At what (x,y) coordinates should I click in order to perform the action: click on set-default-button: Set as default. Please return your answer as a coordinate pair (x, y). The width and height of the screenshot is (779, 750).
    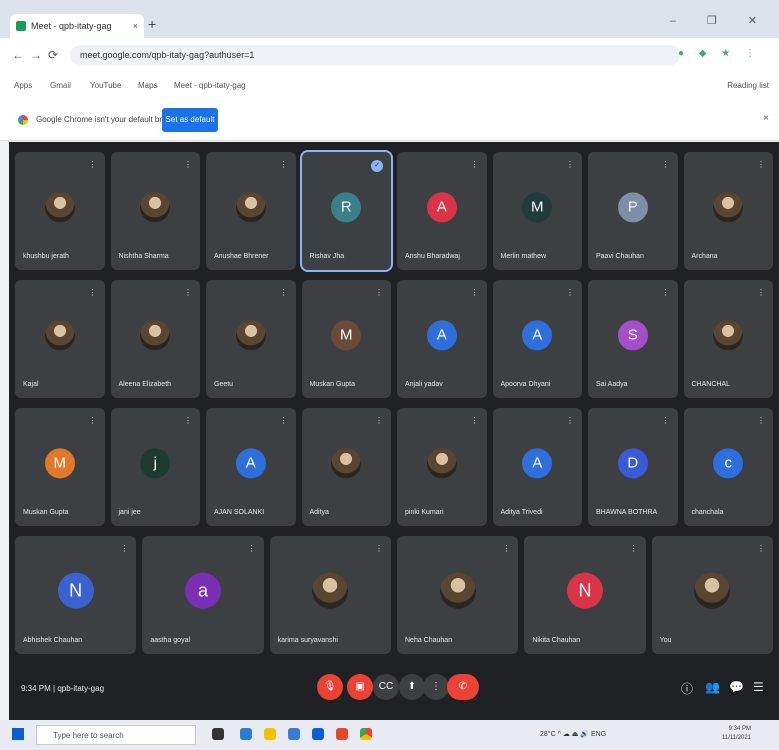
    Looking at the image, I should click on (190, 120).